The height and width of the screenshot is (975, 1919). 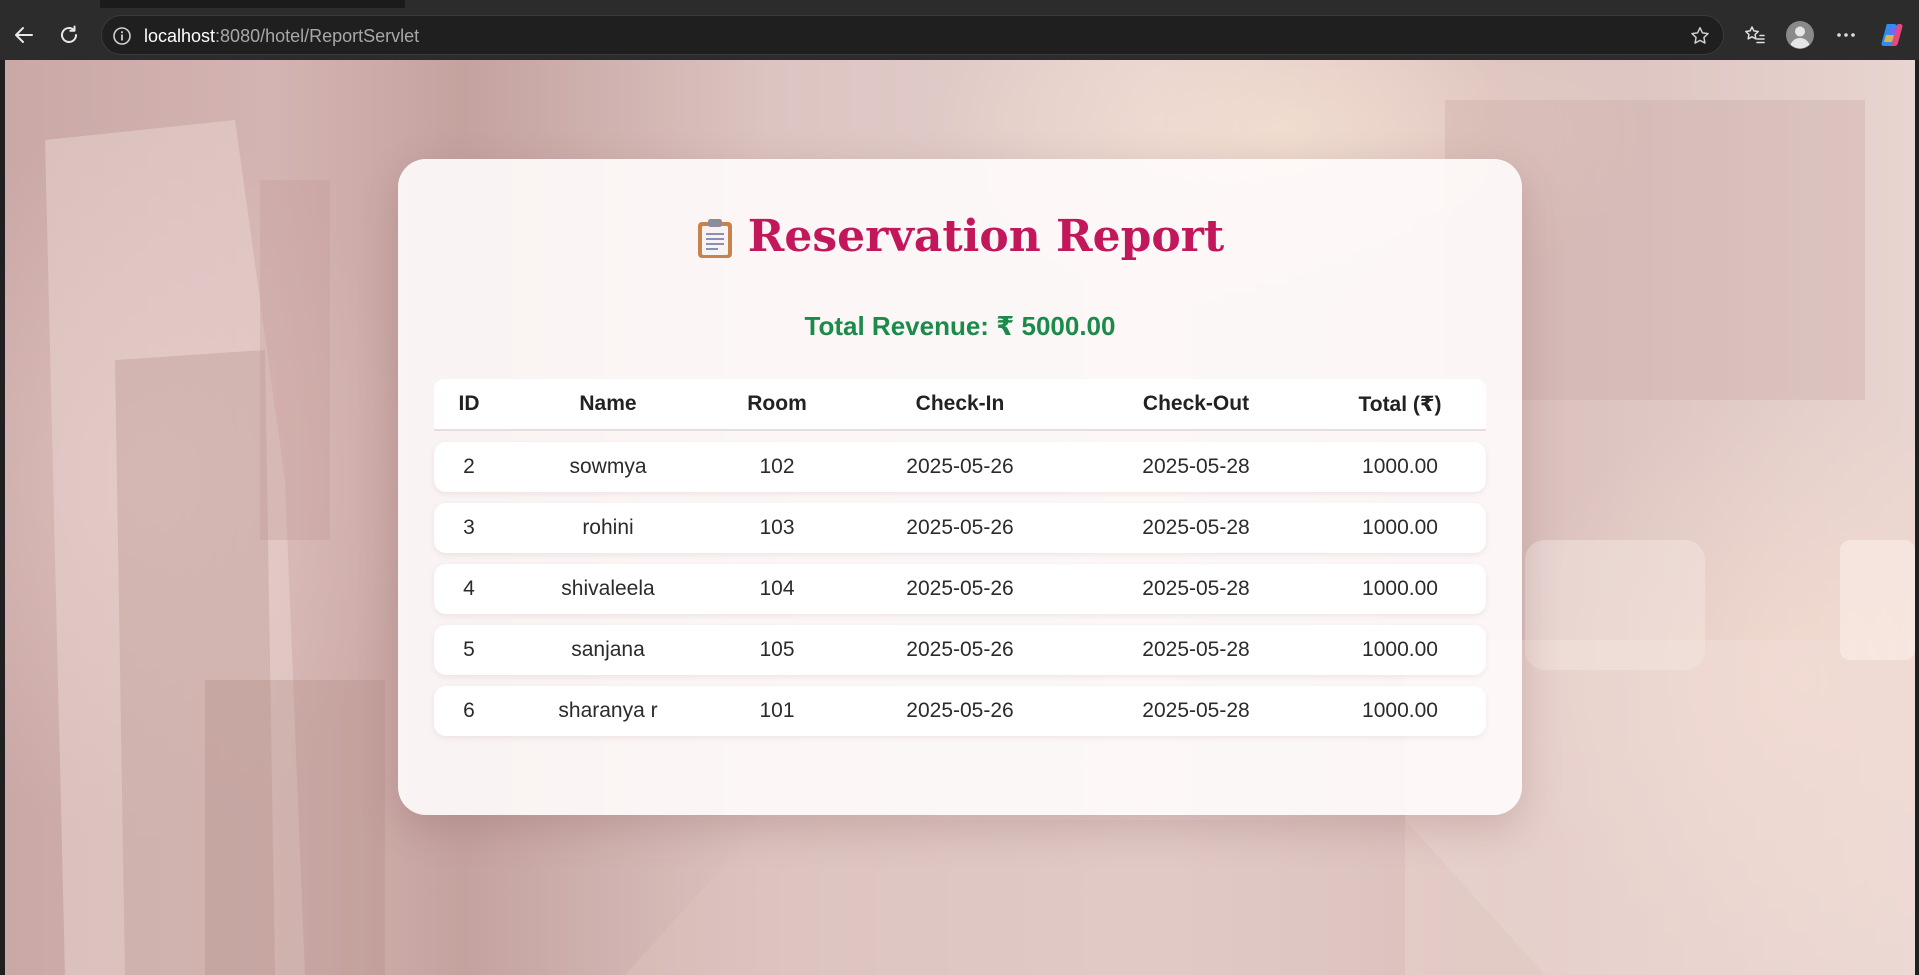 What do you see at coordinates (608, 527) in the screenshot?
I see `cell-name: rohini` at bounding box center [608, 527].